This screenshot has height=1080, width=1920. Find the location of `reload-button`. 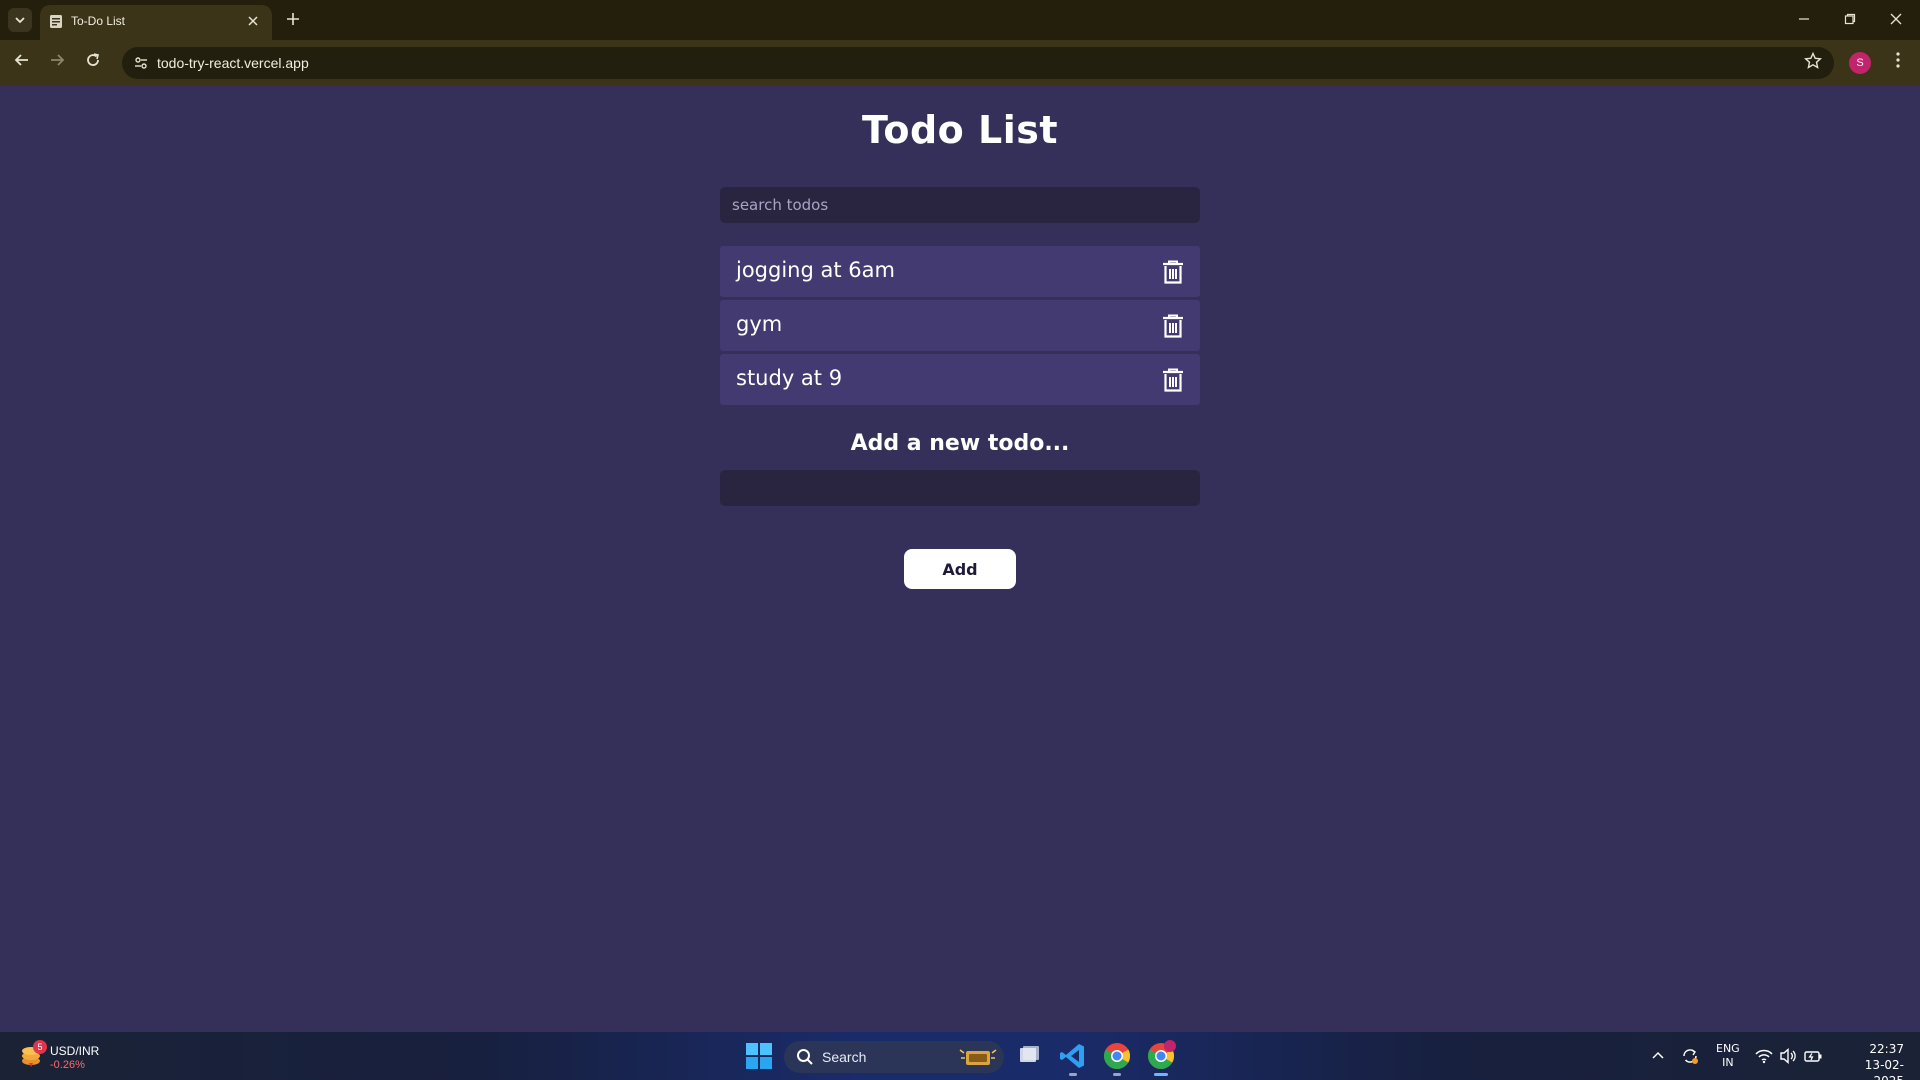

reload-button is located at coordinates (93, 63).